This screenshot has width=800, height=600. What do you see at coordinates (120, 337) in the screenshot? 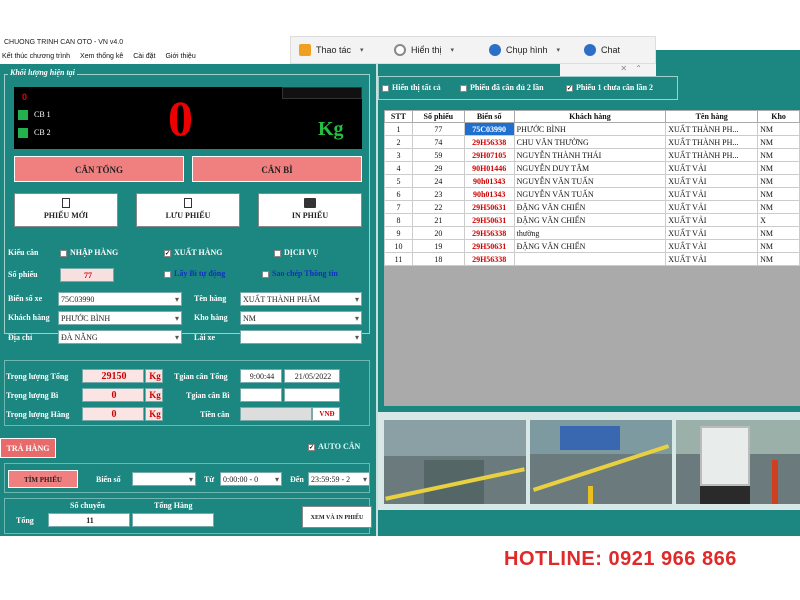
I see `dia-chi-select: ĐÀ NẴNG` at bounding box center [120, 337].